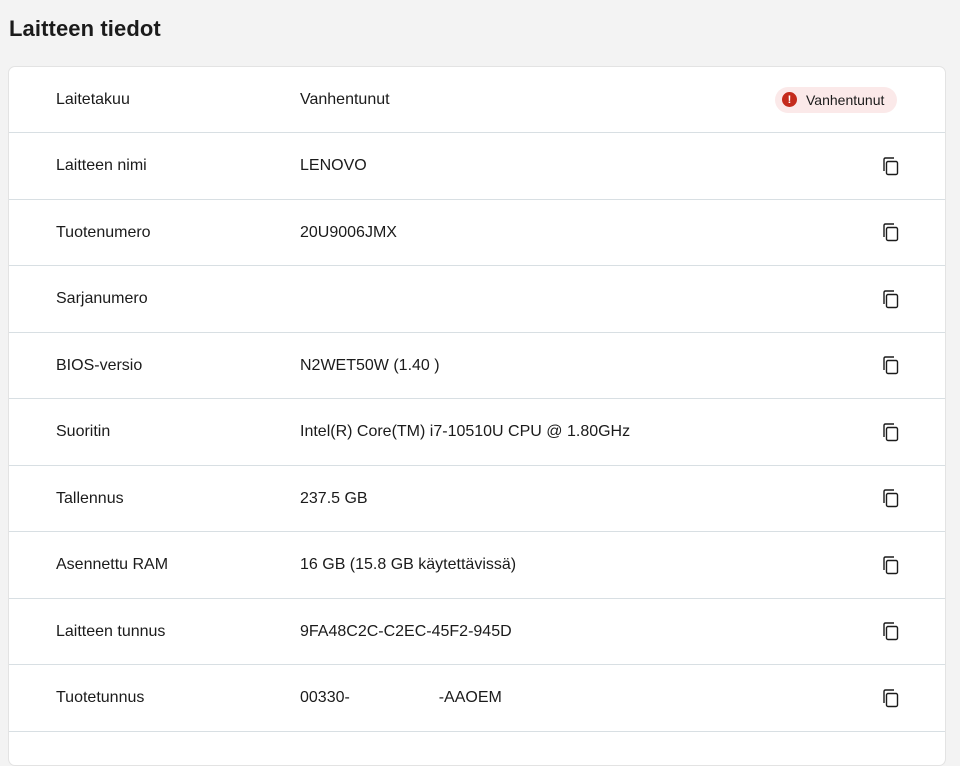 Image resolution: width=960 pixels, height=766 pixels. I want to click on row-value: 237.5 GB, so click(334, 498).